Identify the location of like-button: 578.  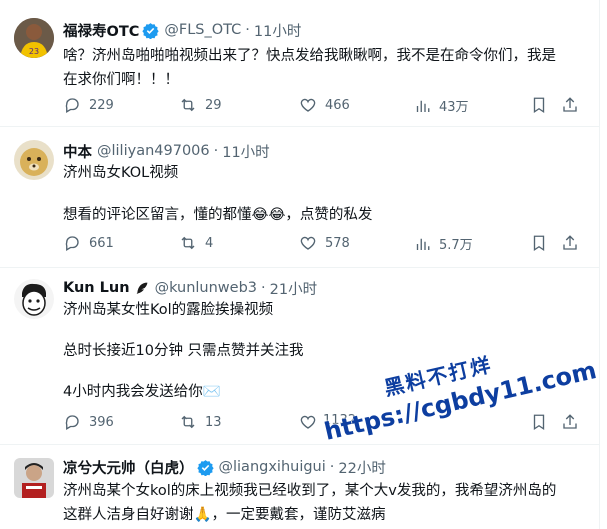
(324, 243).